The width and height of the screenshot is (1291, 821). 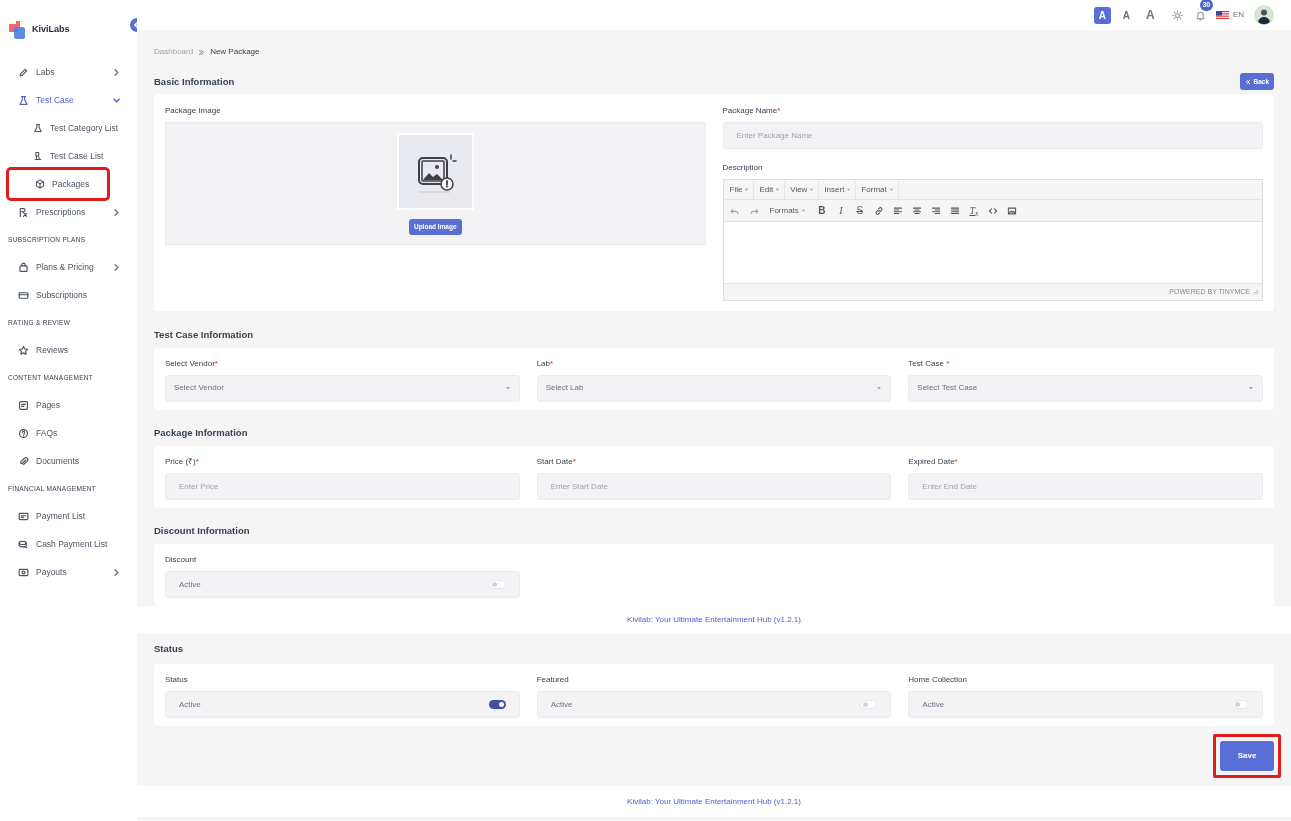 I want to click on save-button: Save, so click(x=1247, y=756).